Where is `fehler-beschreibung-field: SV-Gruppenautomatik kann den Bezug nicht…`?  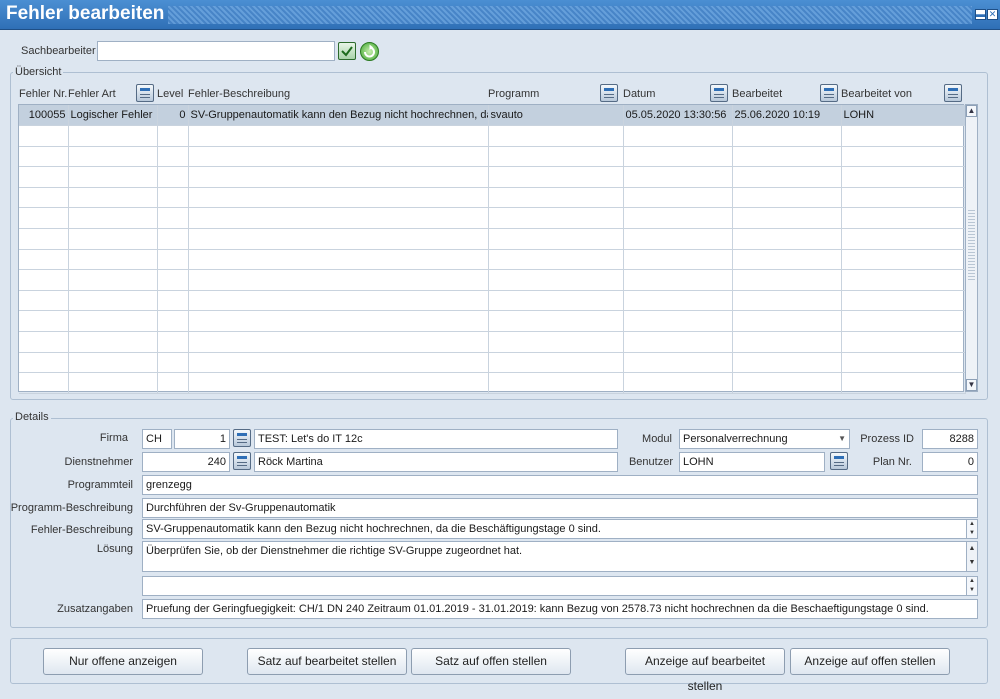 fehler-beschreibung-field: SV-Gruppenautomatik kann den Bezug nicht… is located at coordinates (560, 529).